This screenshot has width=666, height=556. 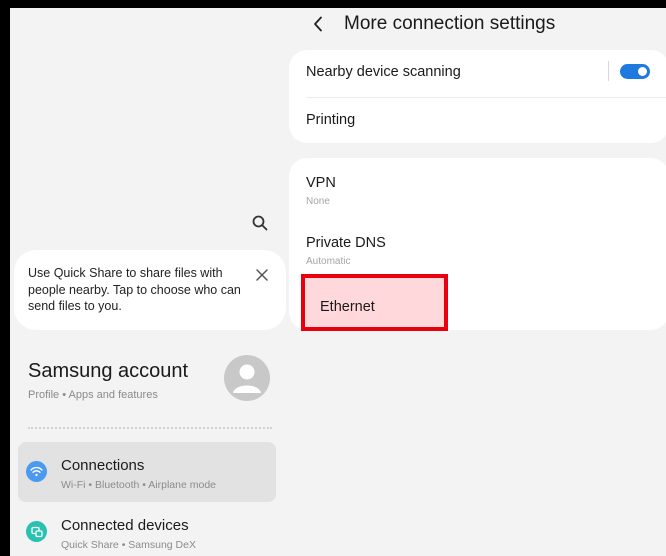 I want to click on row-title: Printing, so click(x=331, y=120).